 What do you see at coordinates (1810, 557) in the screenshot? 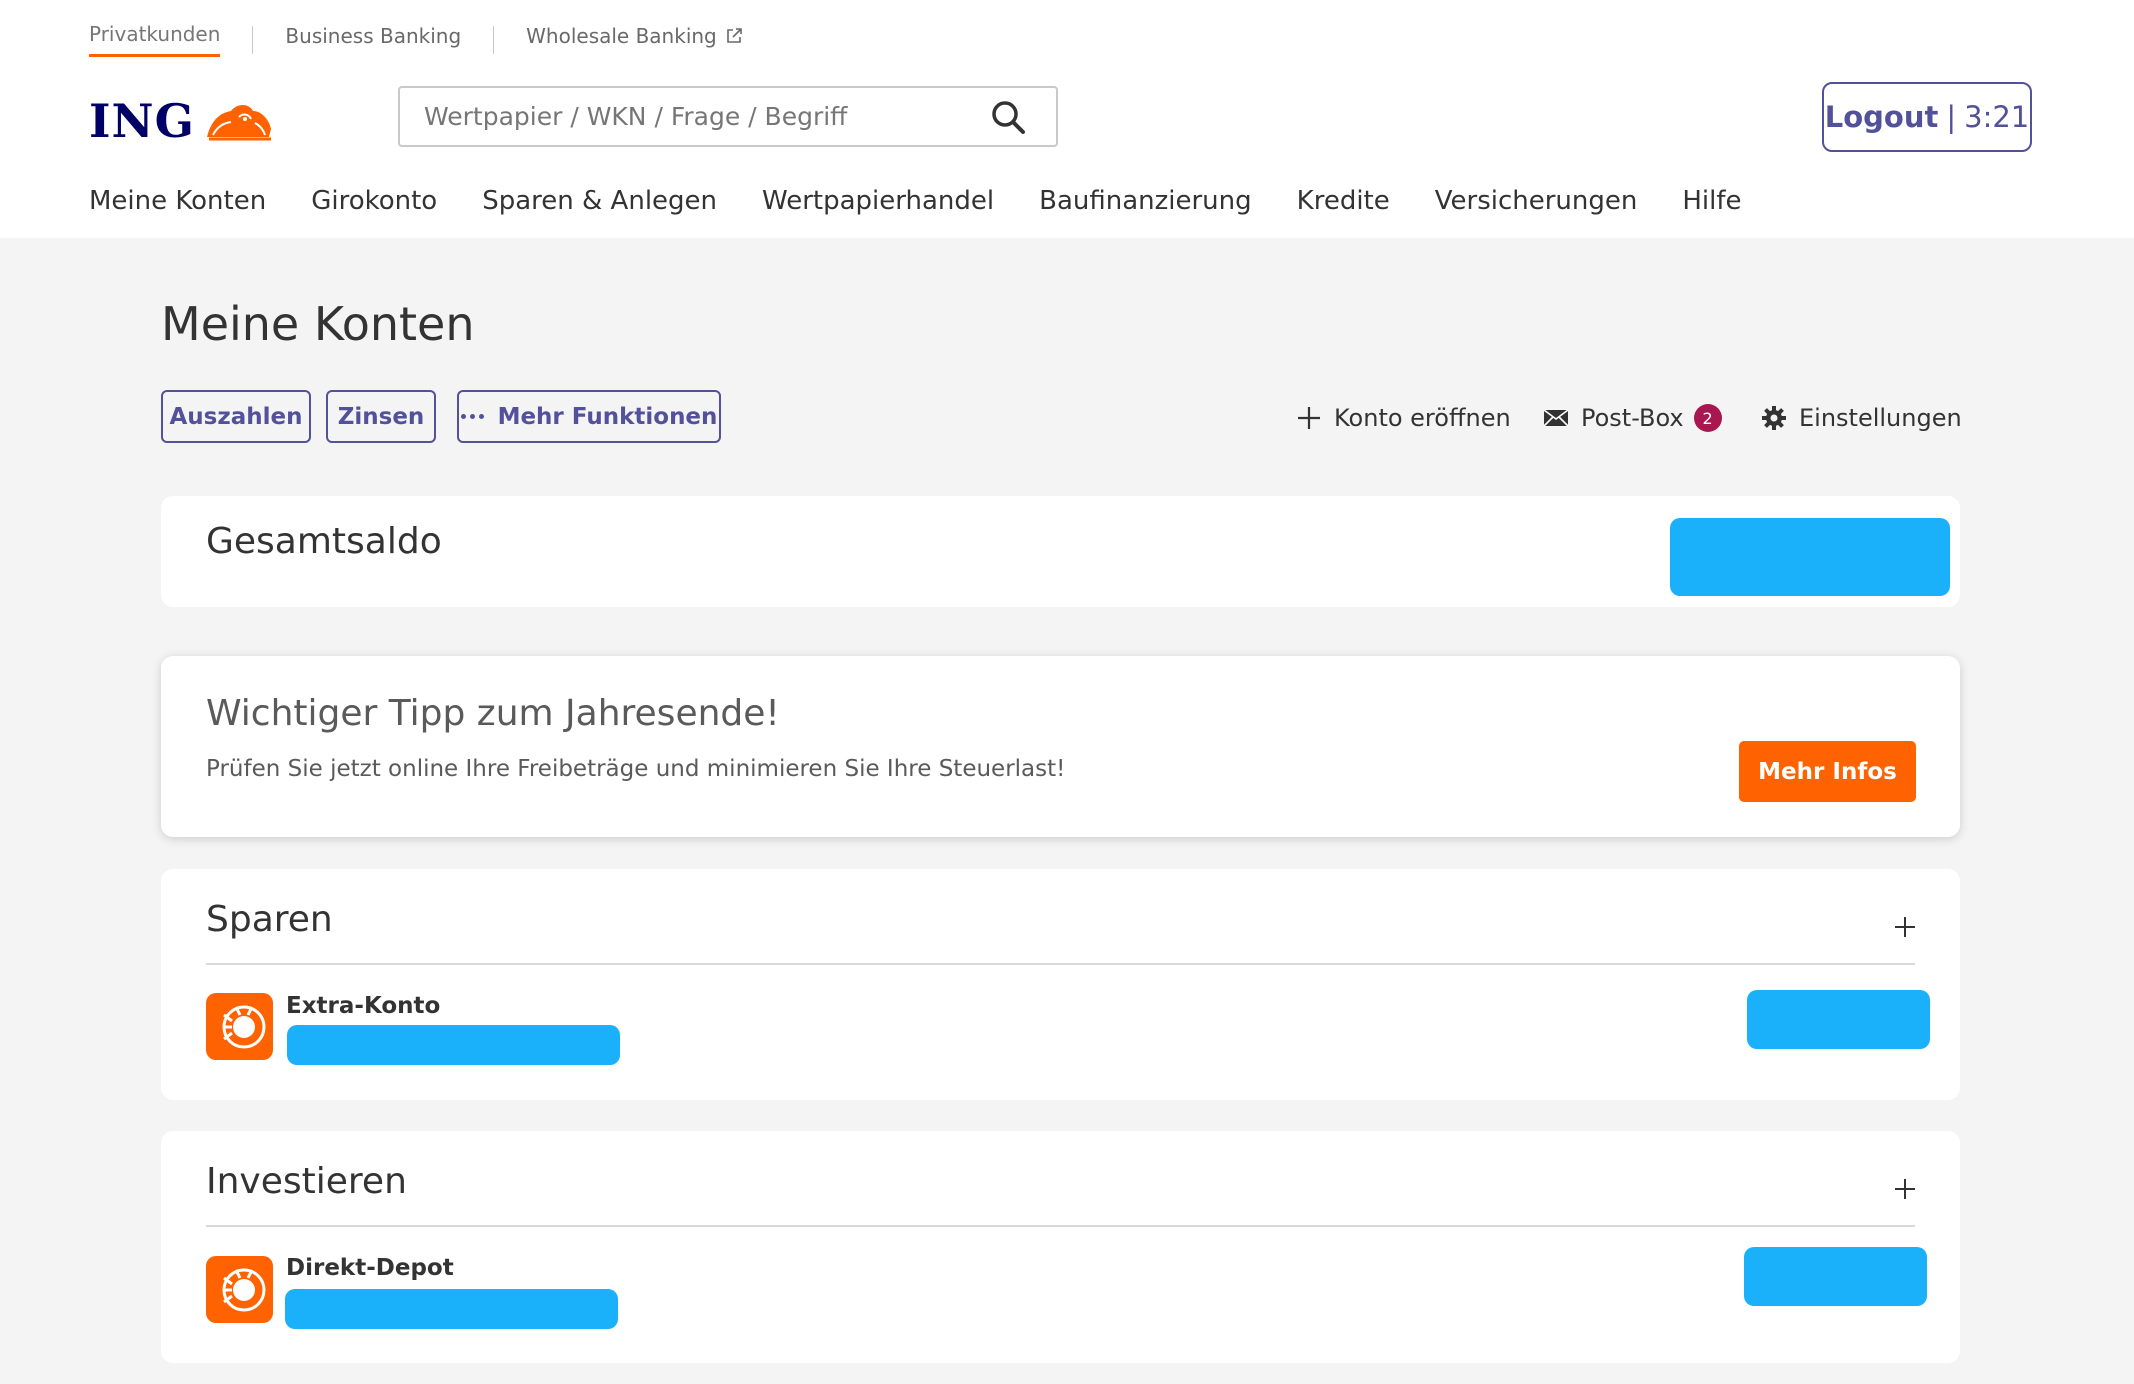
I see `total-balance-redacted` at bounding box center [1810, 557].